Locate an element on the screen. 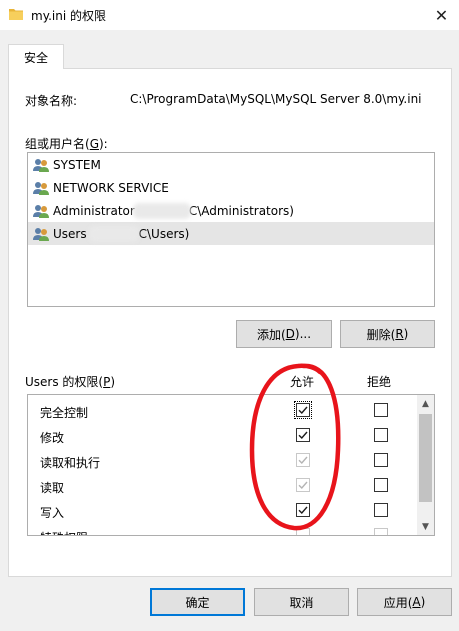 This screenshot has width=459, height=631. permission-name: 特殊权限 is located at coordinates (64, 532).